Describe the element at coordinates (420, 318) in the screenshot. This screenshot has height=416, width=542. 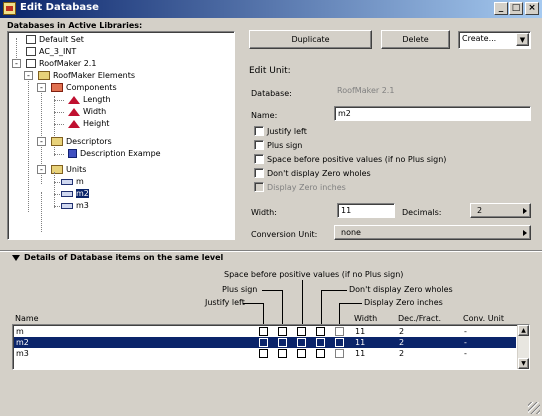
I see `column-dec-fract: Dec./Fract.` at that location.